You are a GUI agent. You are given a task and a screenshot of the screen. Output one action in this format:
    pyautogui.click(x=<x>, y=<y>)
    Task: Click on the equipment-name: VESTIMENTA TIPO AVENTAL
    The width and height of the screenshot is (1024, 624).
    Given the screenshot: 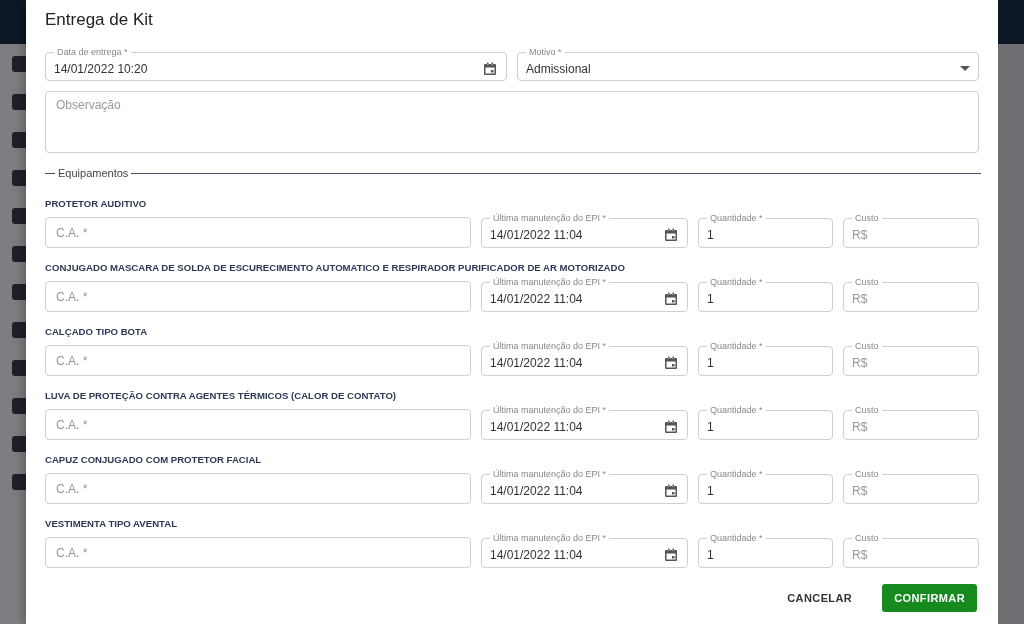 What is the action you would take?
    pyautogui.click(x=111, y=524)
    